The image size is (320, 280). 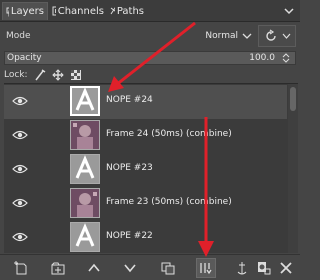 I want to click on mask-icon, so click(x=264, y=268).